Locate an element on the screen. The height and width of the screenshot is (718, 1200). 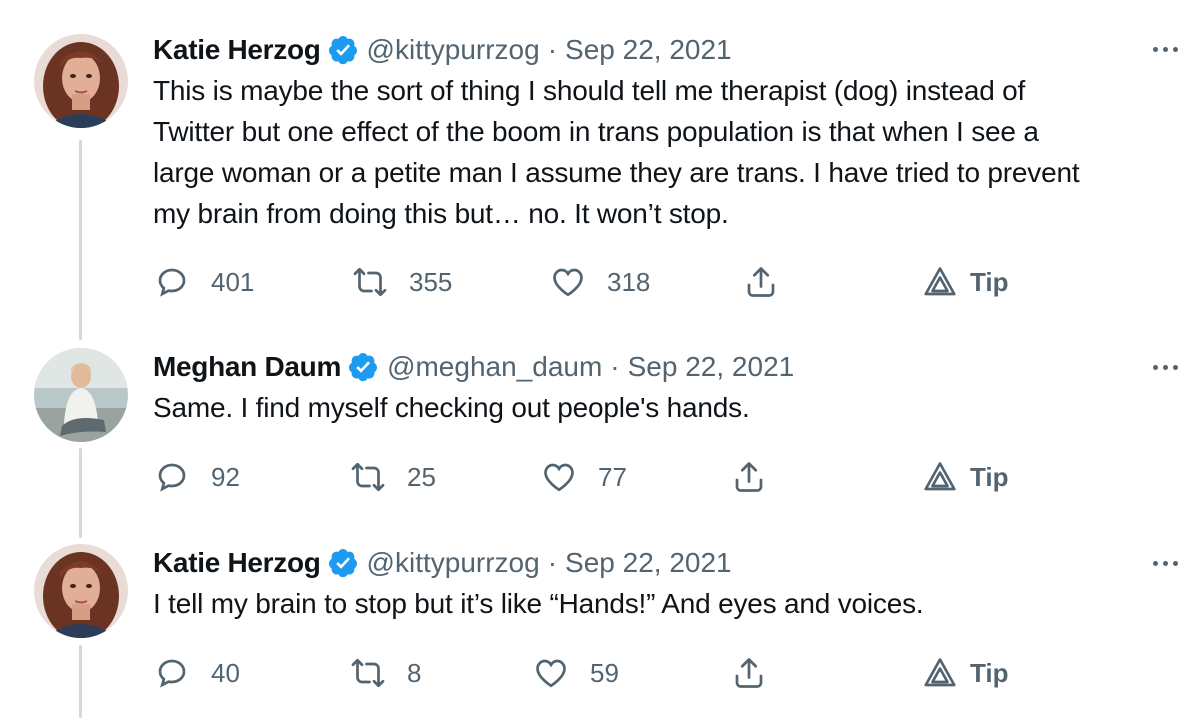
retweet-count: 355 is located at coordinates (431, 281).